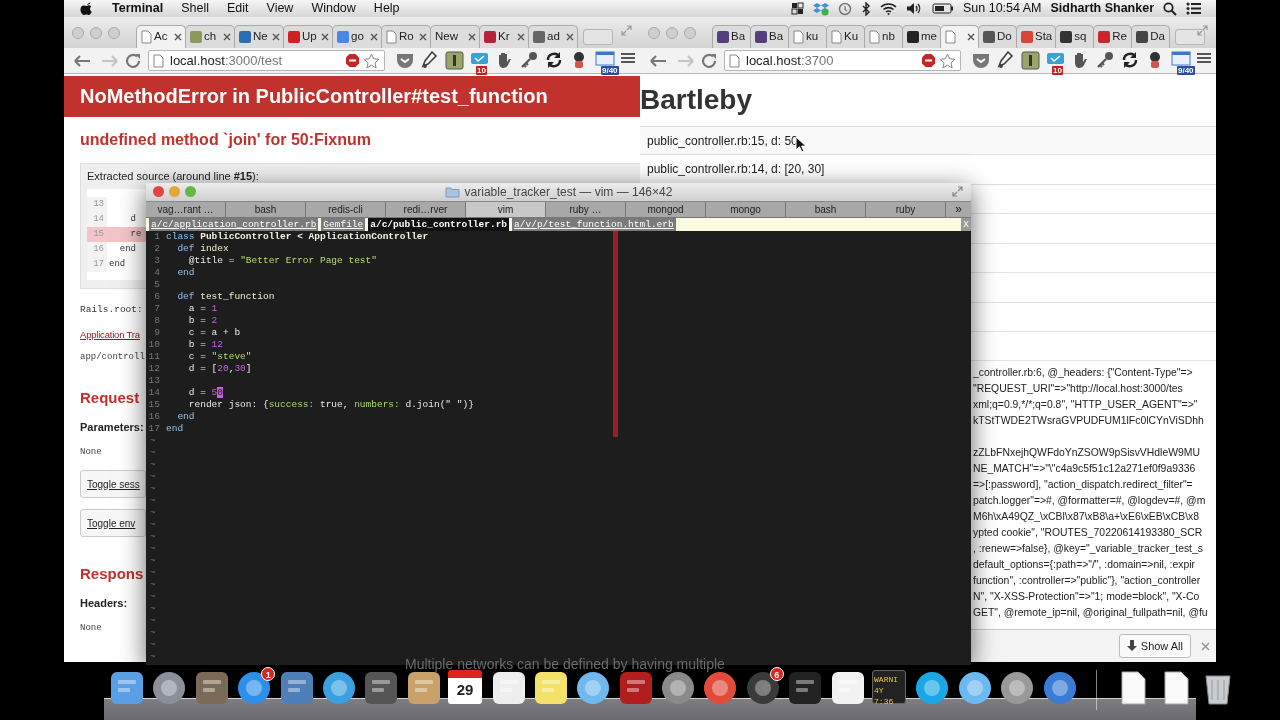 This screenshot has height=720, width=1280. Describe the element at coordinates (195, 8) in the screenshot. I see `menu-item: Shell` at that location.